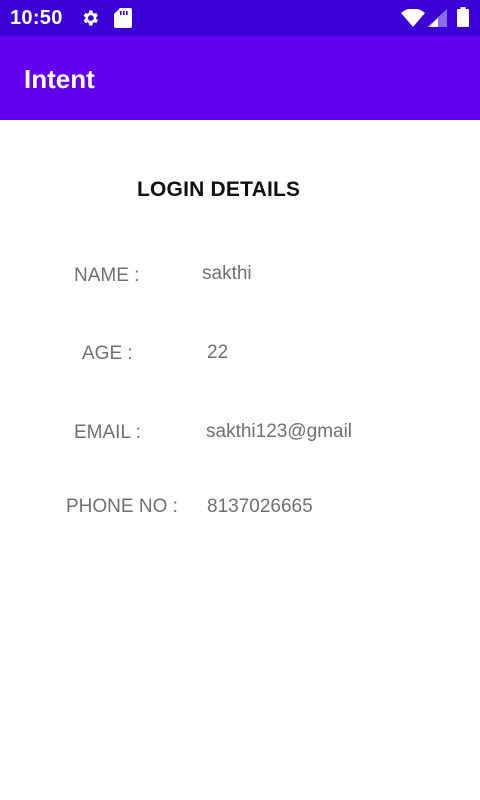 The height and width of the screenshot is (800, 480). I want to click on age-label: AGE :, so click(107, 353).